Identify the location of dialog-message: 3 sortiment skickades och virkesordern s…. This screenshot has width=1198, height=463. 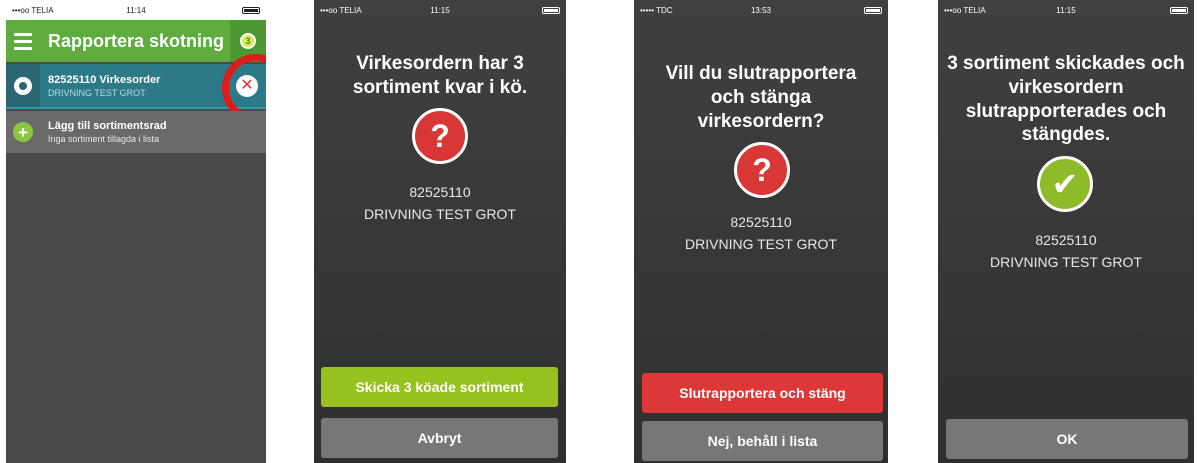
(1066, 99).